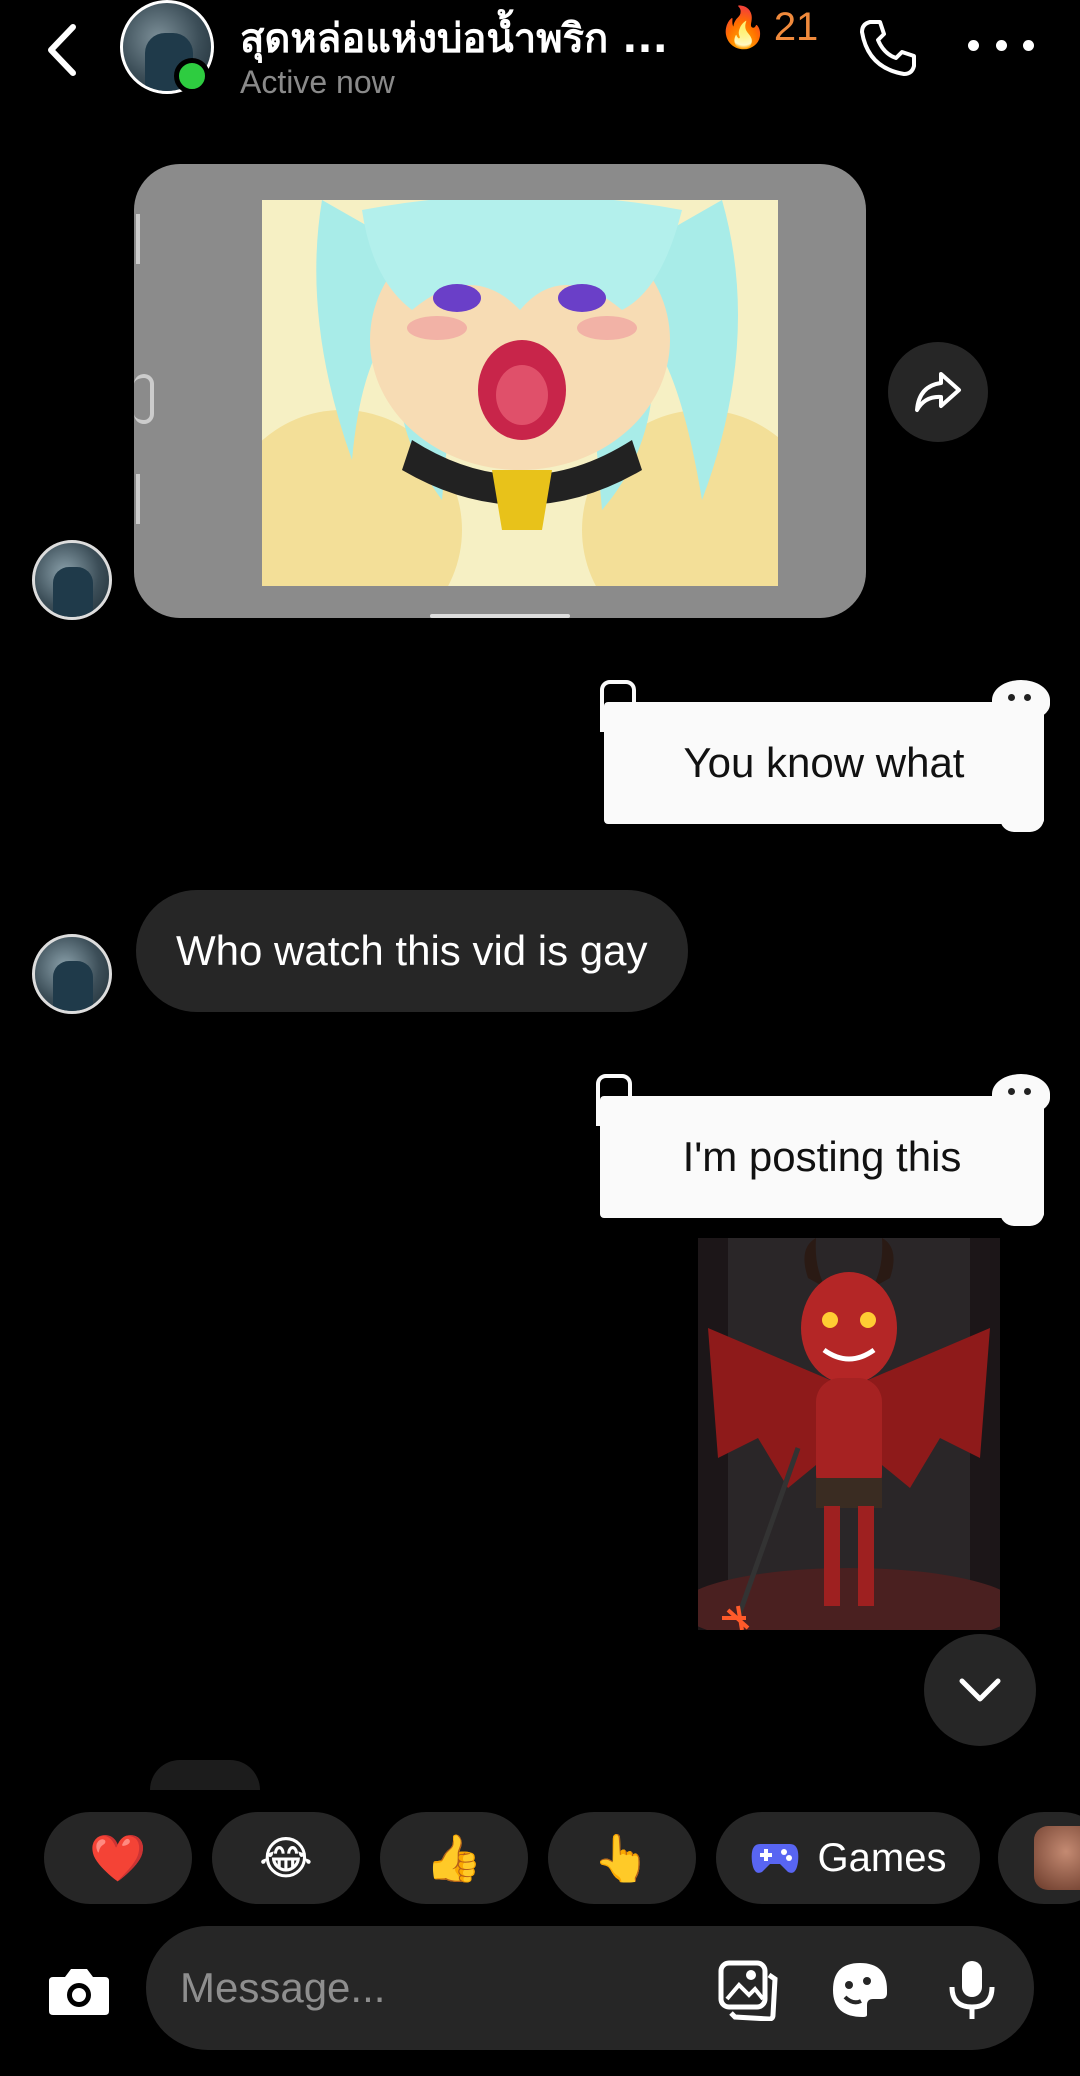  I want to click on heart-reaction-button: ❤️, so click(118, 1858).